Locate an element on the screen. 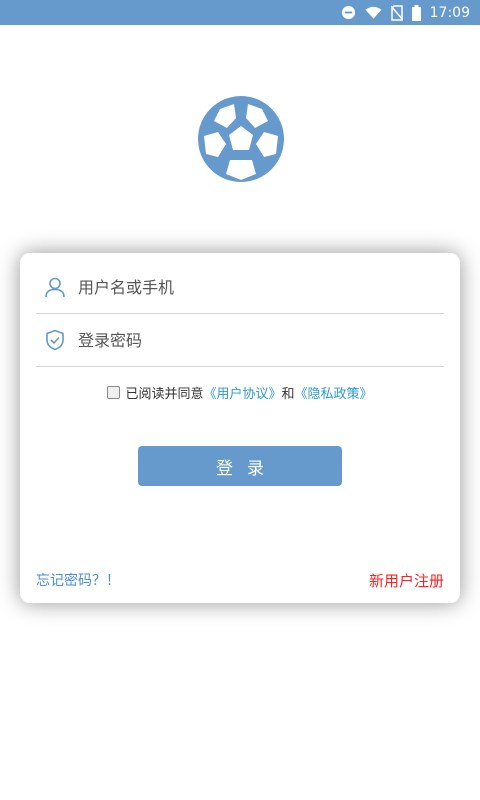 This screenshot has height=800, width=480. privacy-policy-link: 《隐私政策》 is located at coordinates (334, 392).